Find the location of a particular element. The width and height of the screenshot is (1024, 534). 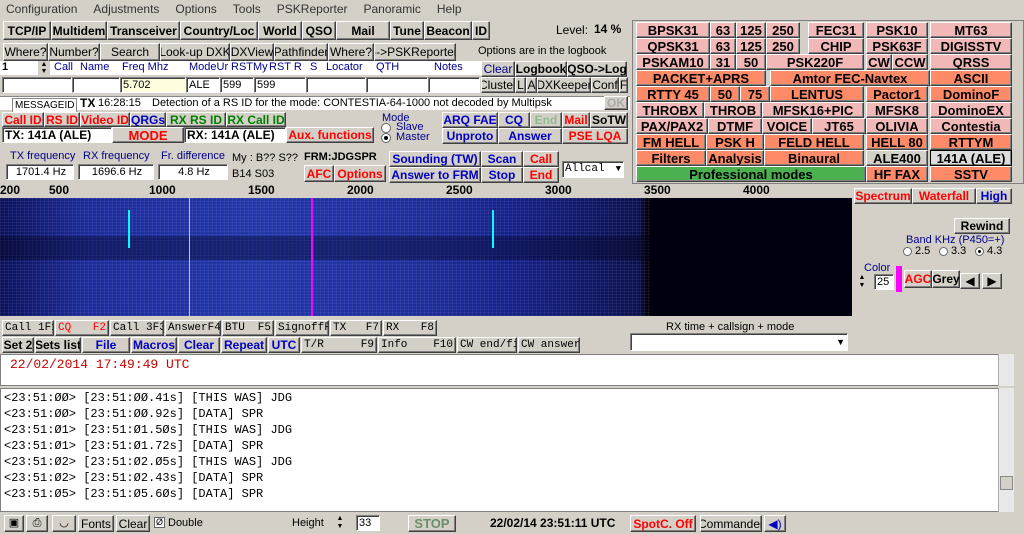

speaker-icon: ◀) is located at coordinates (775, 523).